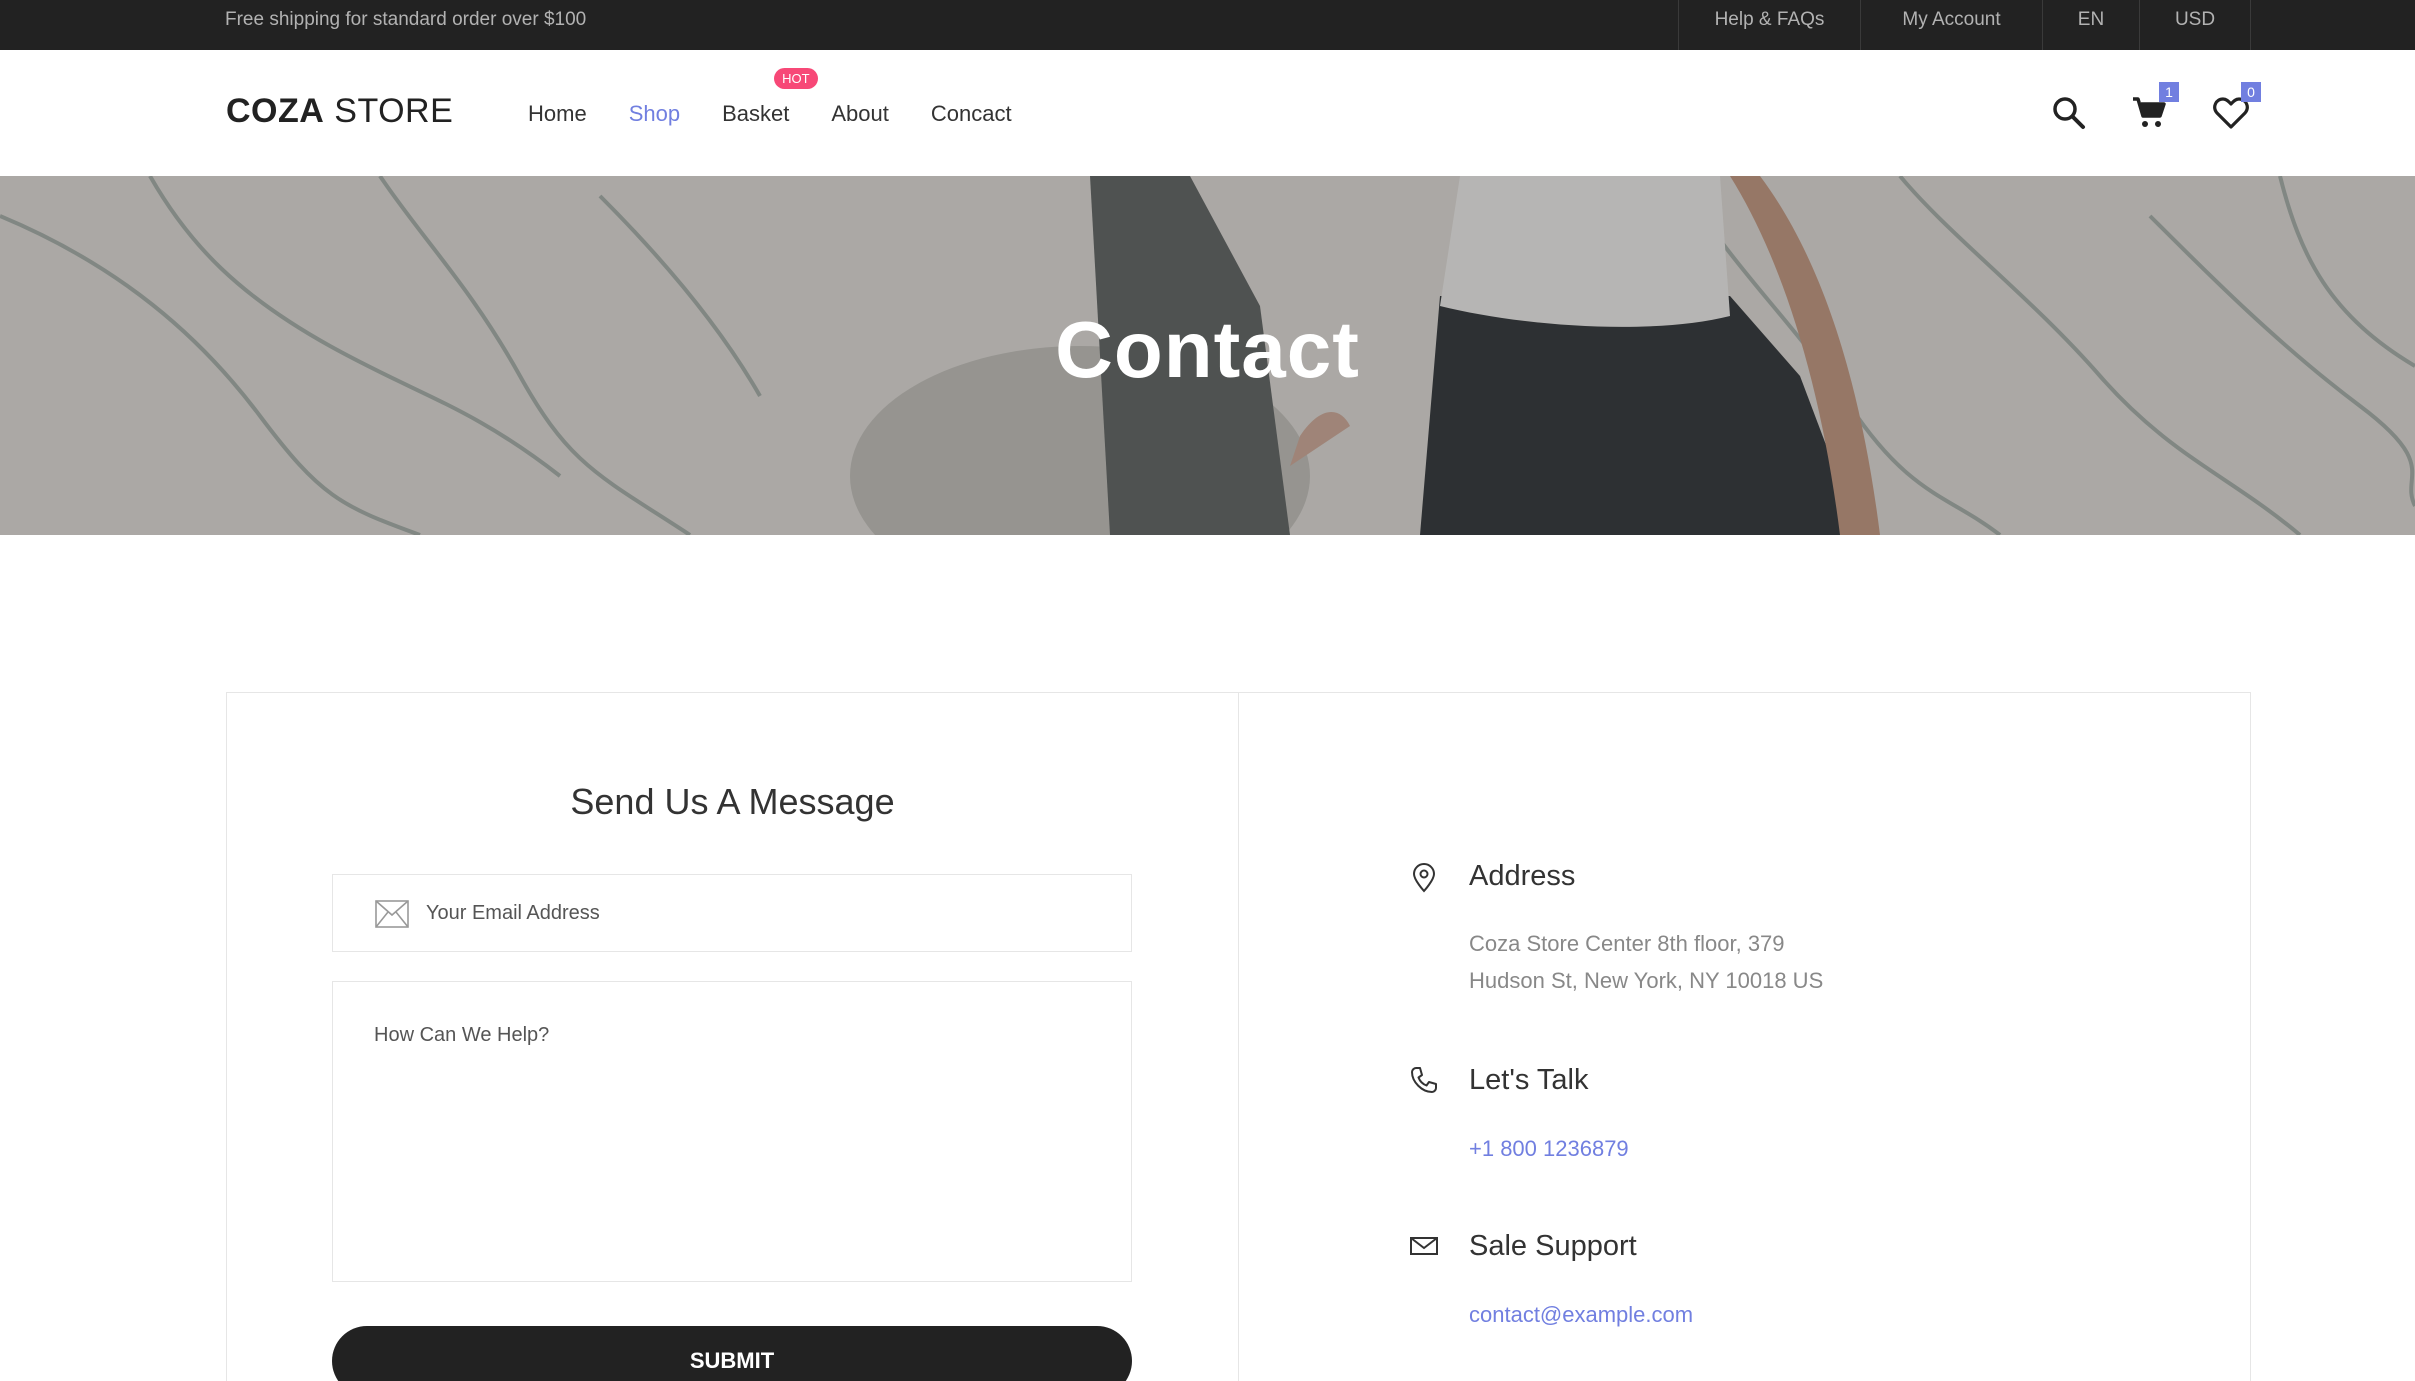 The height and width of the screenshot is (1381, 2415). Describe the element at coordinates (1646, 980) in the screenshot. I see `address-line-2: Hudson St, New York, NY 10018 US` at that location.